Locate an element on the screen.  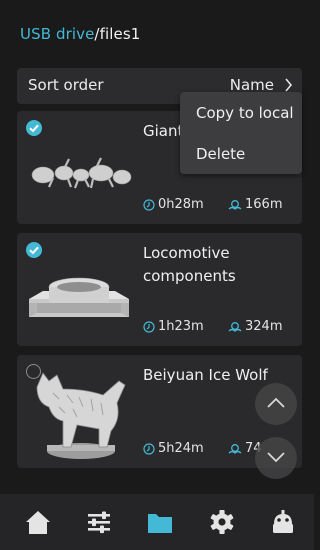
context-menu: Copy to local Delete is located at coordinates (241, 133).